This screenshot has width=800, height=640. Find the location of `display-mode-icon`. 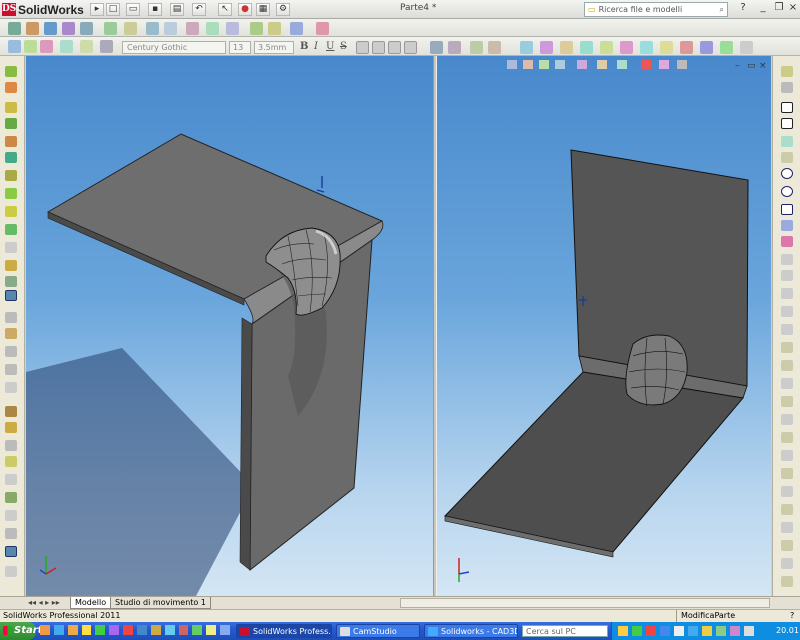

display-mode-icon is located at coordinates (454, 47).